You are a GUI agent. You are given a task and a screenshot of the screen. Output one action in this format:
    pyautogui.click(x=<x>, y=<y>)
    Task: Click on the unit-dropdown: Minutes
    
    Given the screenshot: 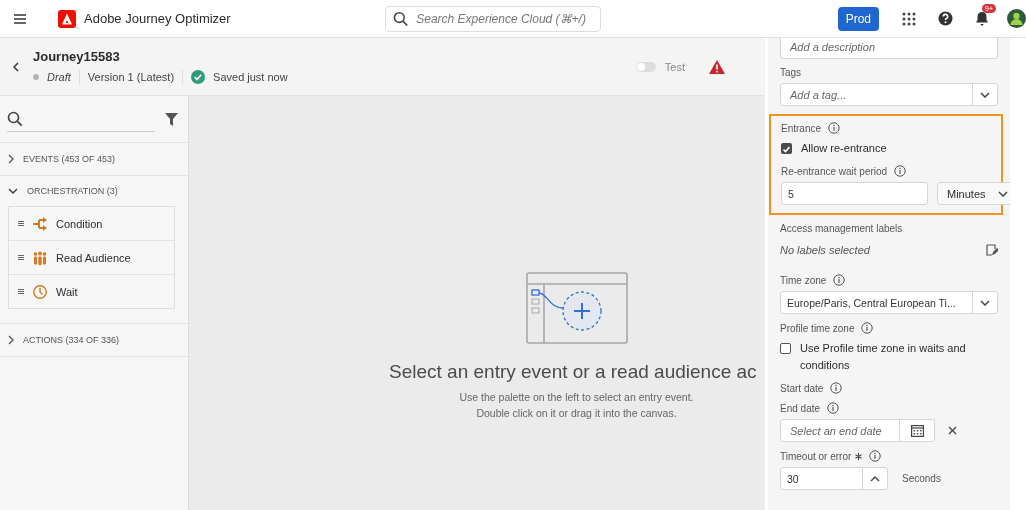 What is the action you would take?
    pyautogui.click(x=973, y=193)
    